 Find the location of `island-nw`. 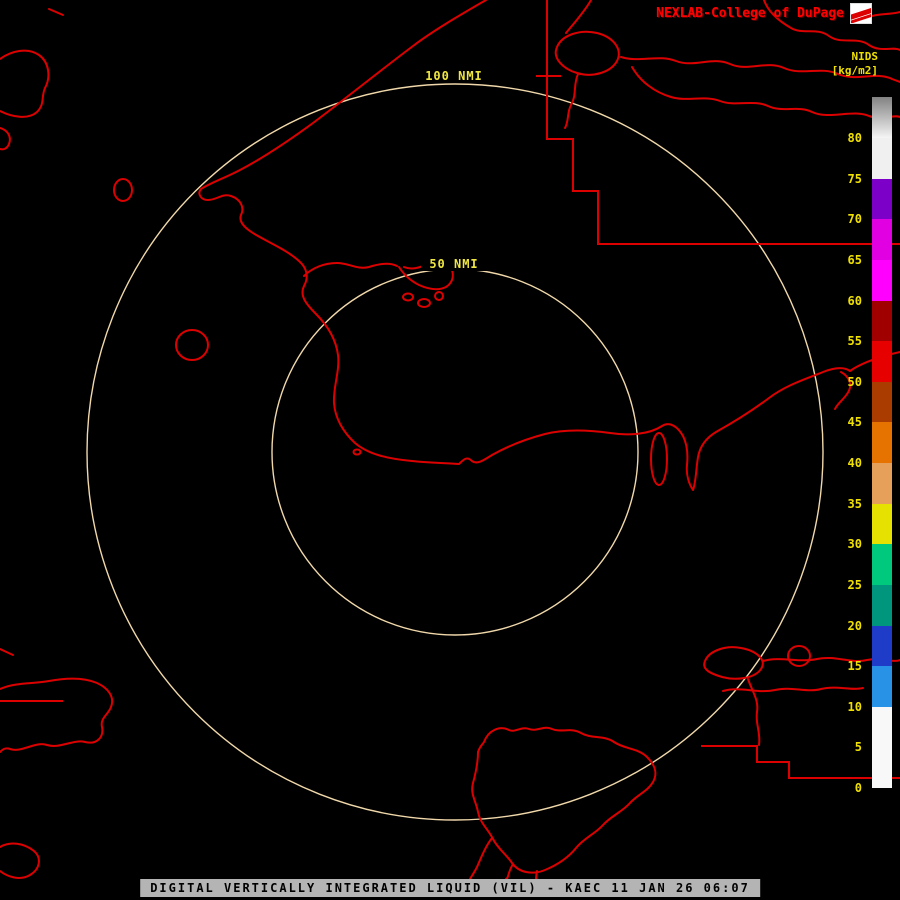

island-nw is located at coordinates (25, 83).